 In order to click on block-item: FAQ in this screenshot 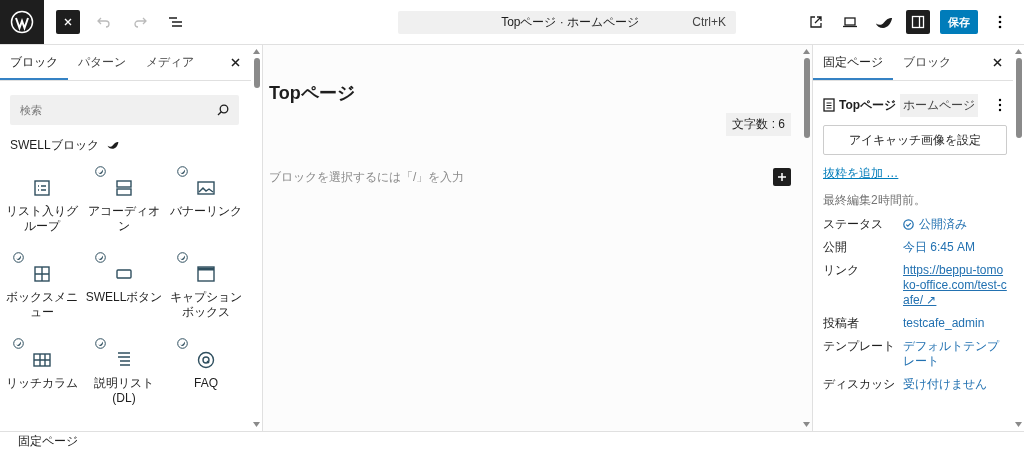, I will do `click(206, 376)`.